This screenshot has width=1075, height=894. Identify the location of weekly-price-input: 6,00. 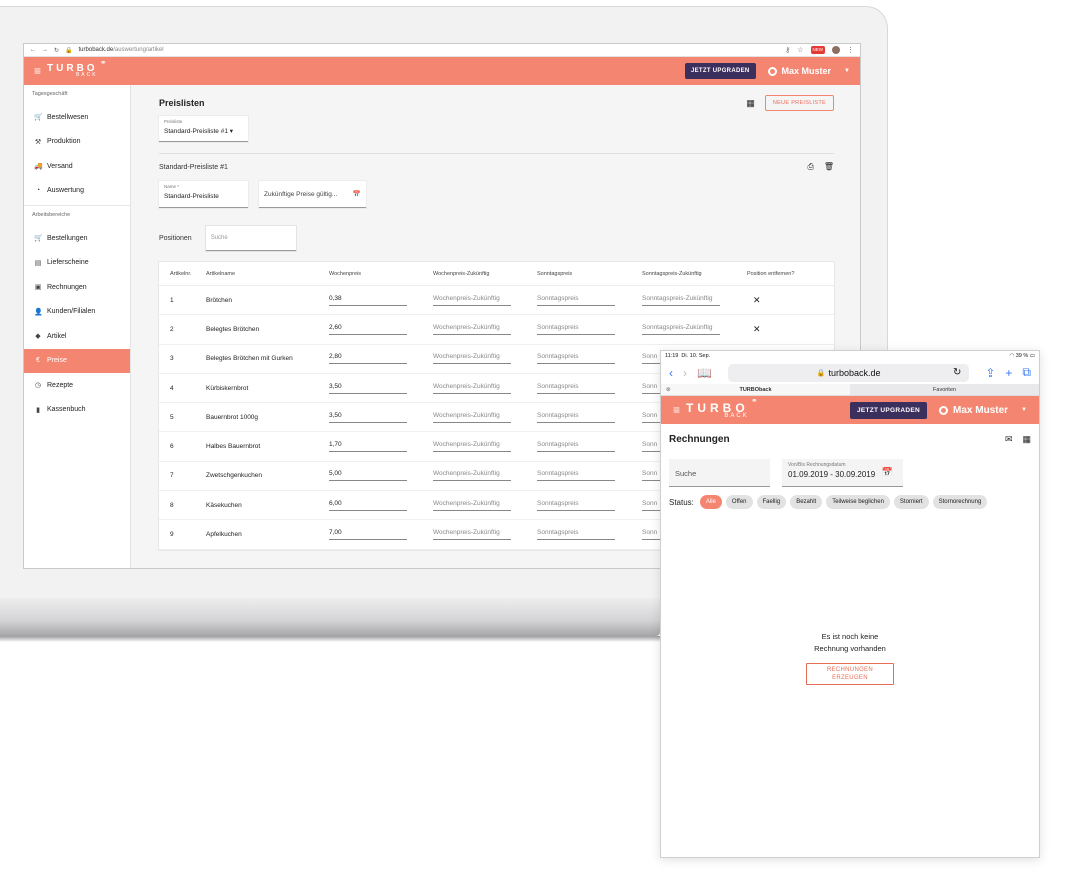
(368, 505).